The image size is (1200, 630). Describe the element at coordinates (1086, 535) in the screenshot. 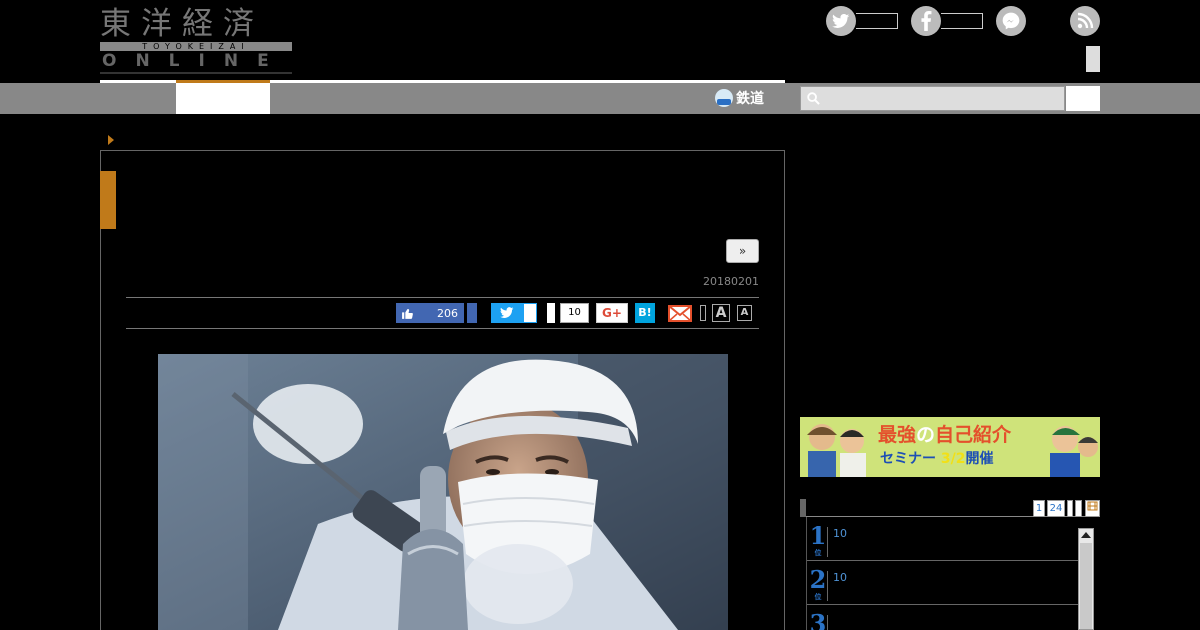

I see `scroll-up-icon` at that location.